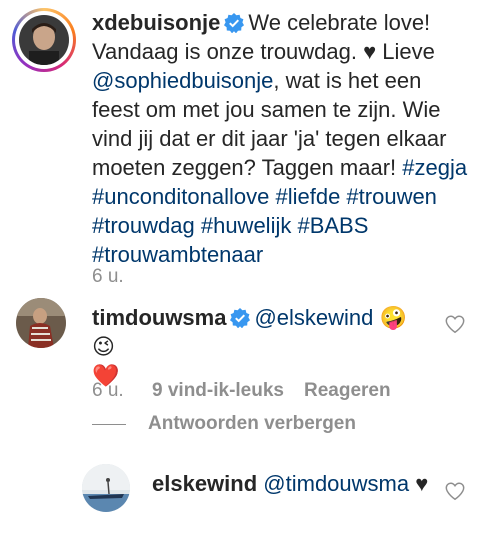 The width and height of the screenshot is (492, 542). What do you see at coordinates (182, 80) in the screenshot?
I see `mention-link: @sophiedbuisonje` at bounding box center [182, 80].